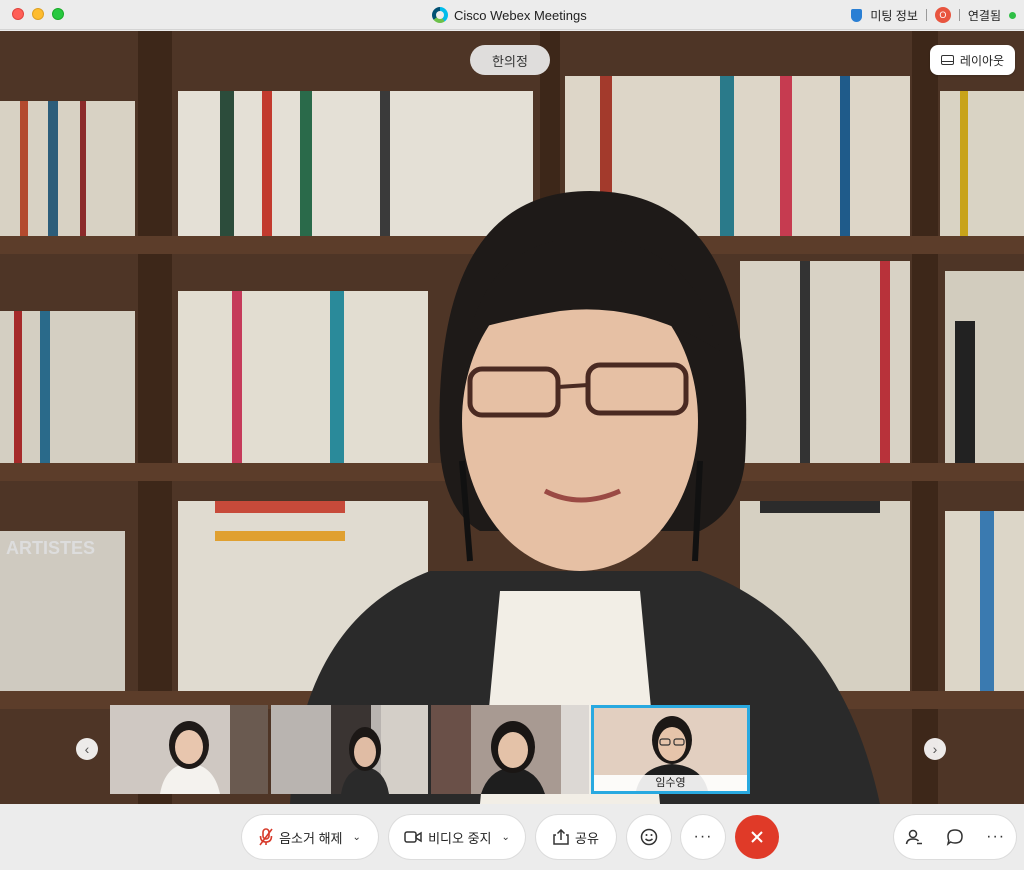 The height and width of the screenshot is (870, 1024). I want to click on participant-name: 임수영, so click(670, 783).